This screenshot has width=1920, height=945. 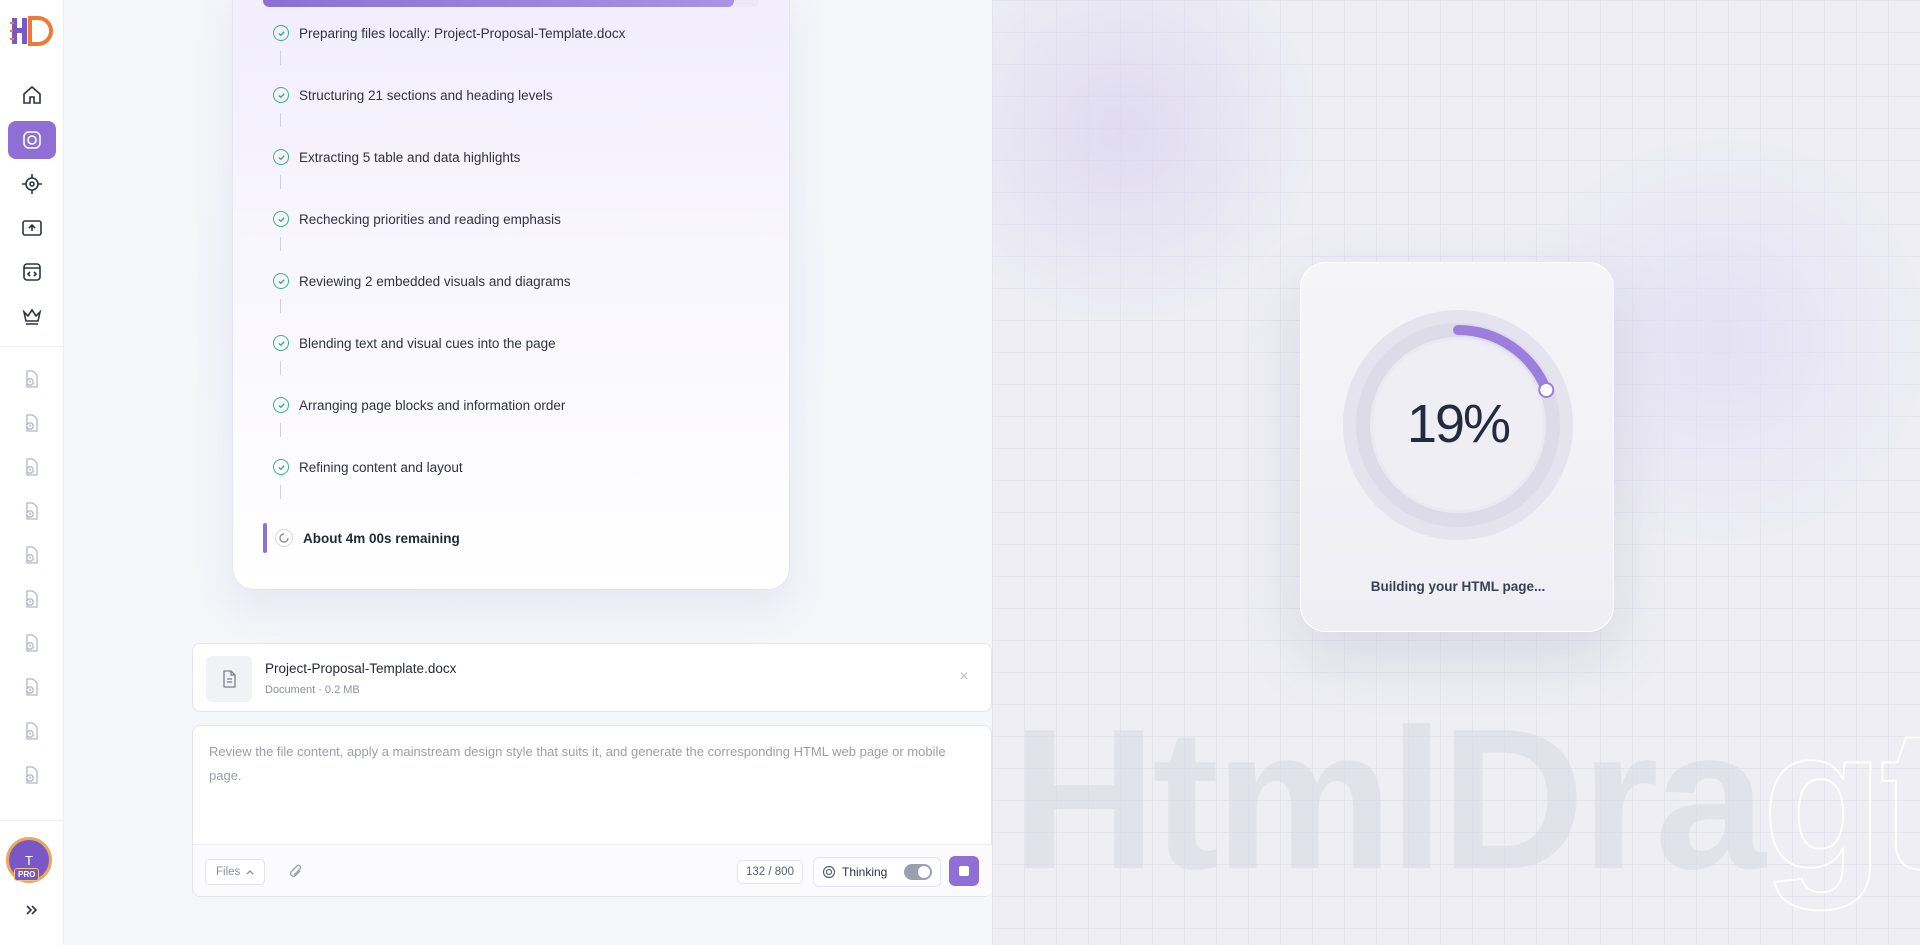 What do you see at coordinates (865, 872) in the screenshot?
I see `thinking-label: Thinking` at bounding box center [865, 872].